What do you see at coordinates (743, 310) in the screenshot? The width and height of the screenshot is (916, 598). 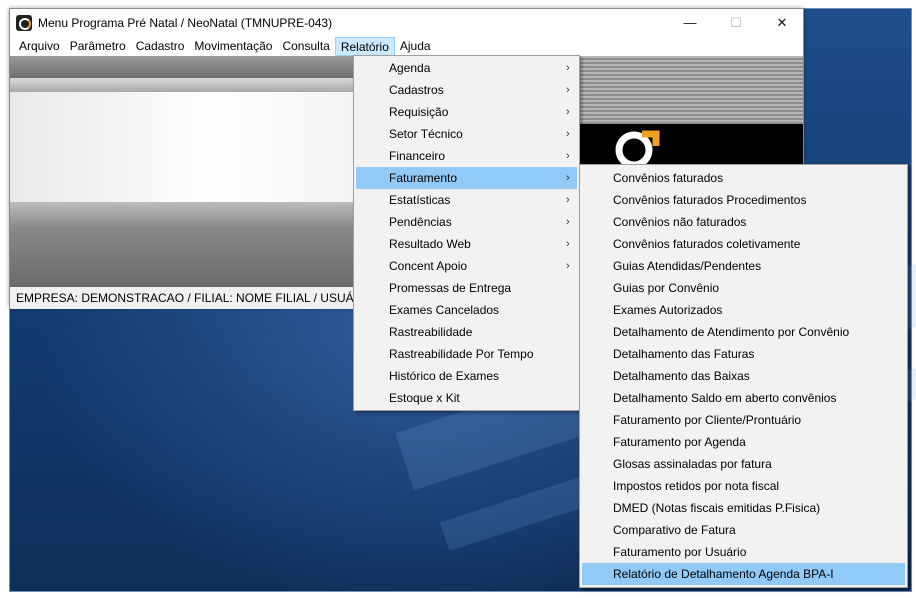 I see `faturamento-item: Exames Autorizados` at bounding box center [743, 310].